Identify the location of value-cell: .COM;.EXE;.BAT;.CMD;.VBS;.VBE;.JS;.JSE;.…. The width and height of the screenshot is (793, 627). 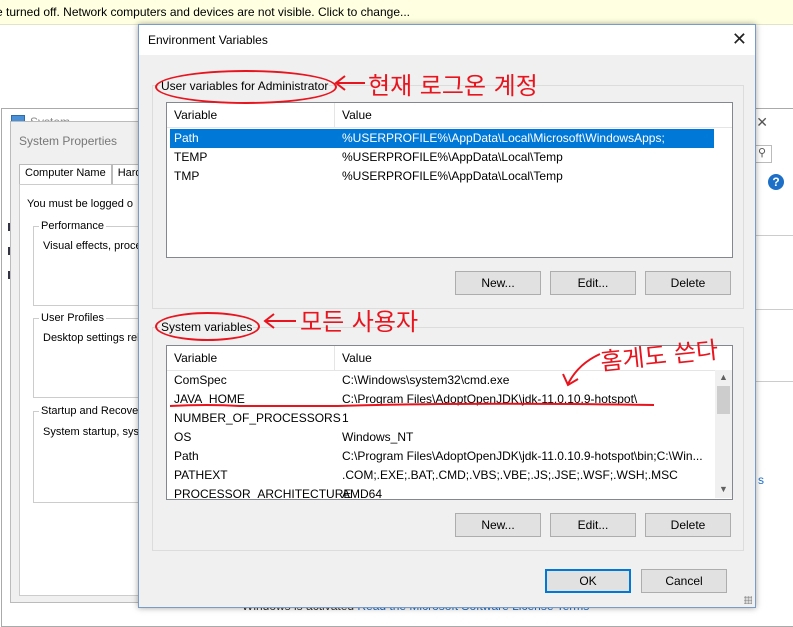
(510, 475).